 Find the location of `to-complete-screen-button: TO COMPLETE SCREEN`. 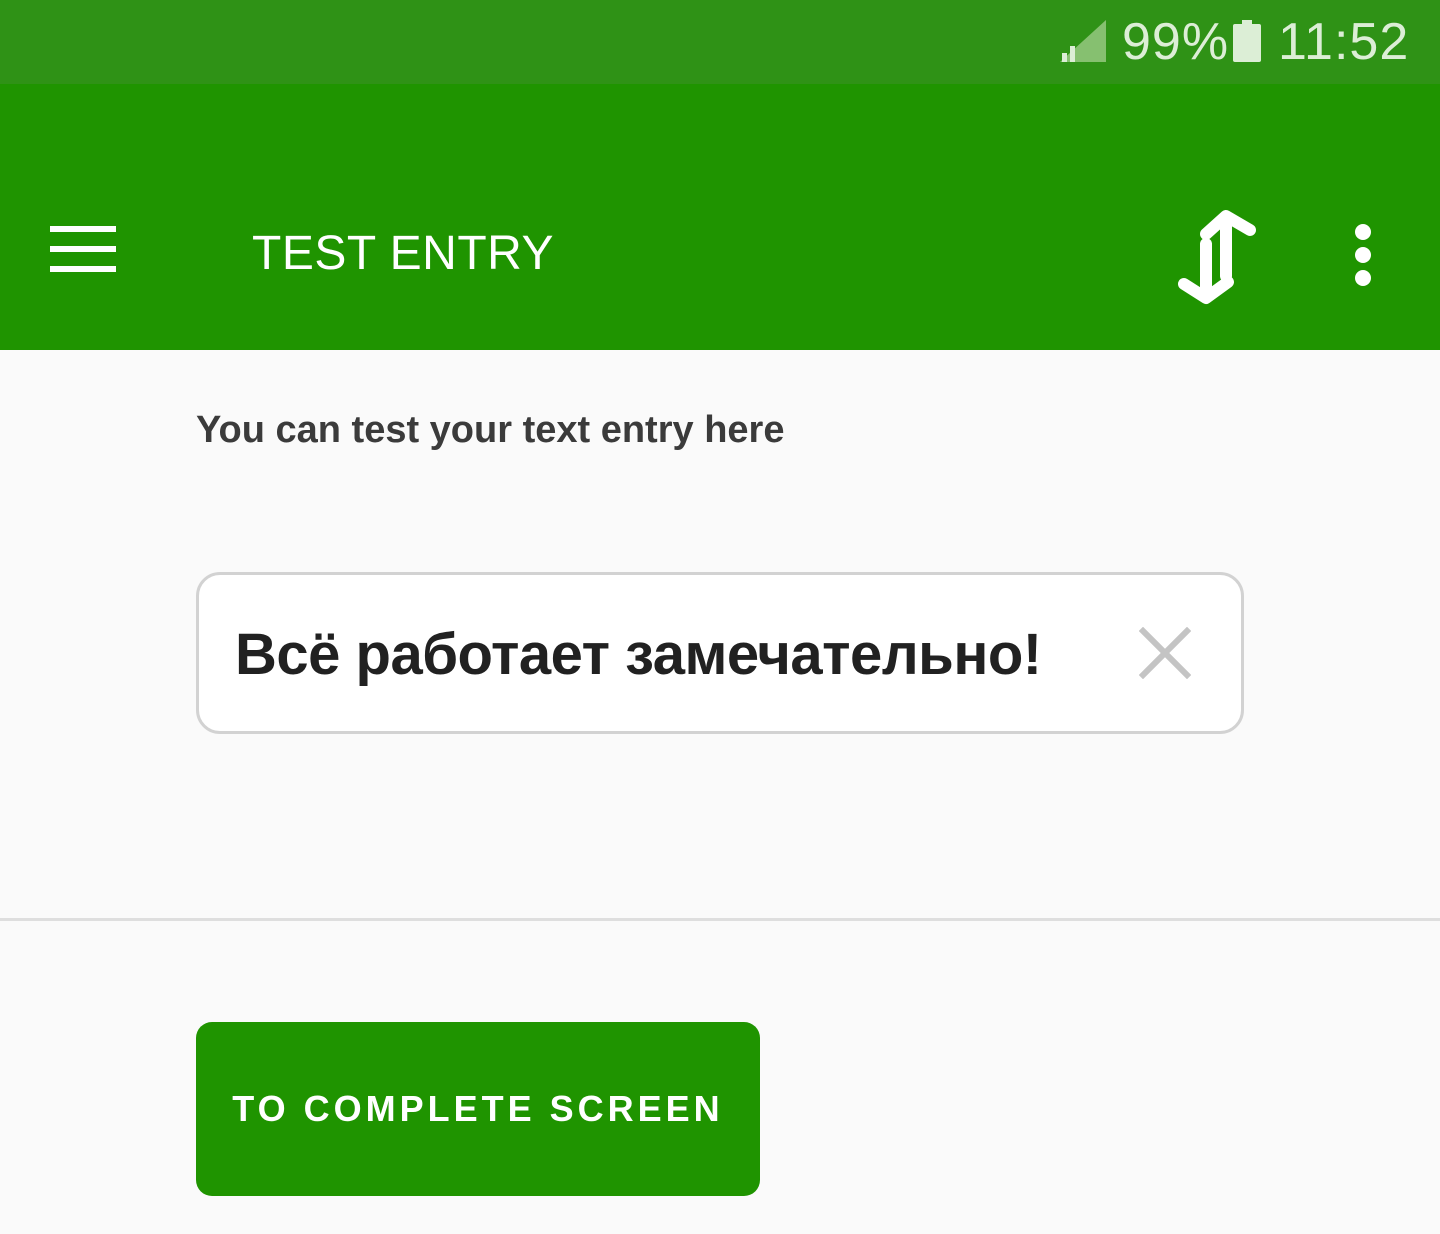

to-complete-screen-button: TO COMPLETE SCREEN is located at coordinates (478, 1109).